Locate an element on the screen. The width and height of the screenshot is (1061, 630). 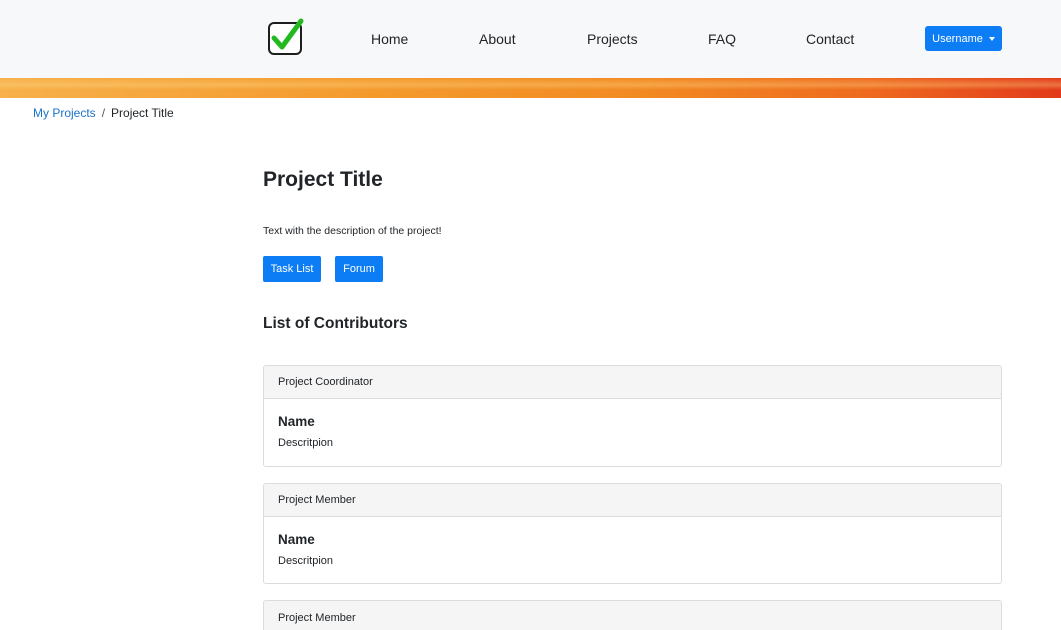
nav-faq-link: FAQ is located at coordinates (722, 39).